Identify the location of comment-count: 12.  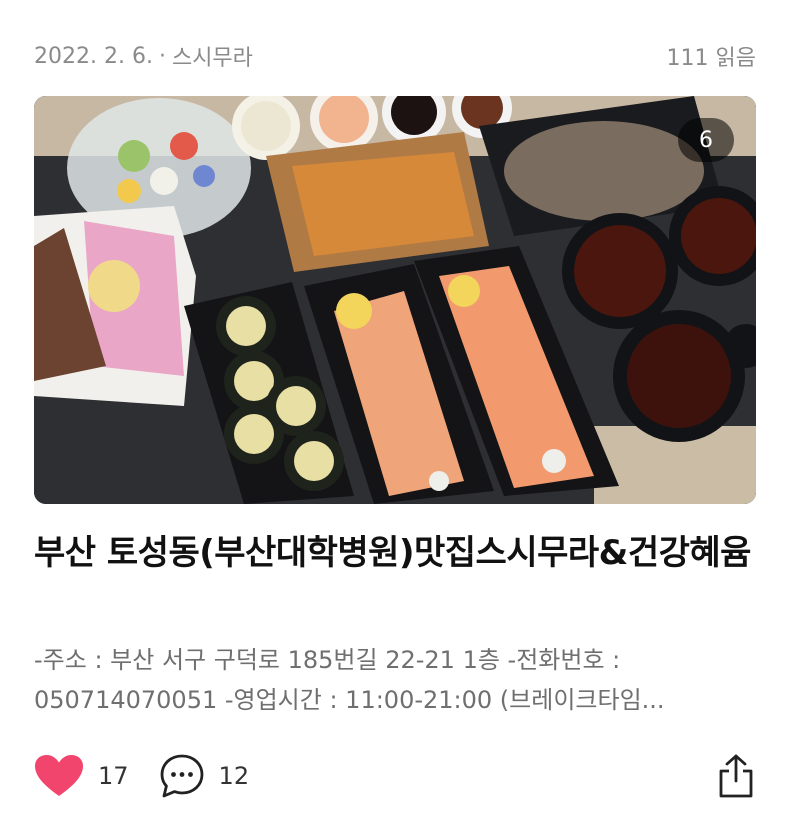
(234, 776).